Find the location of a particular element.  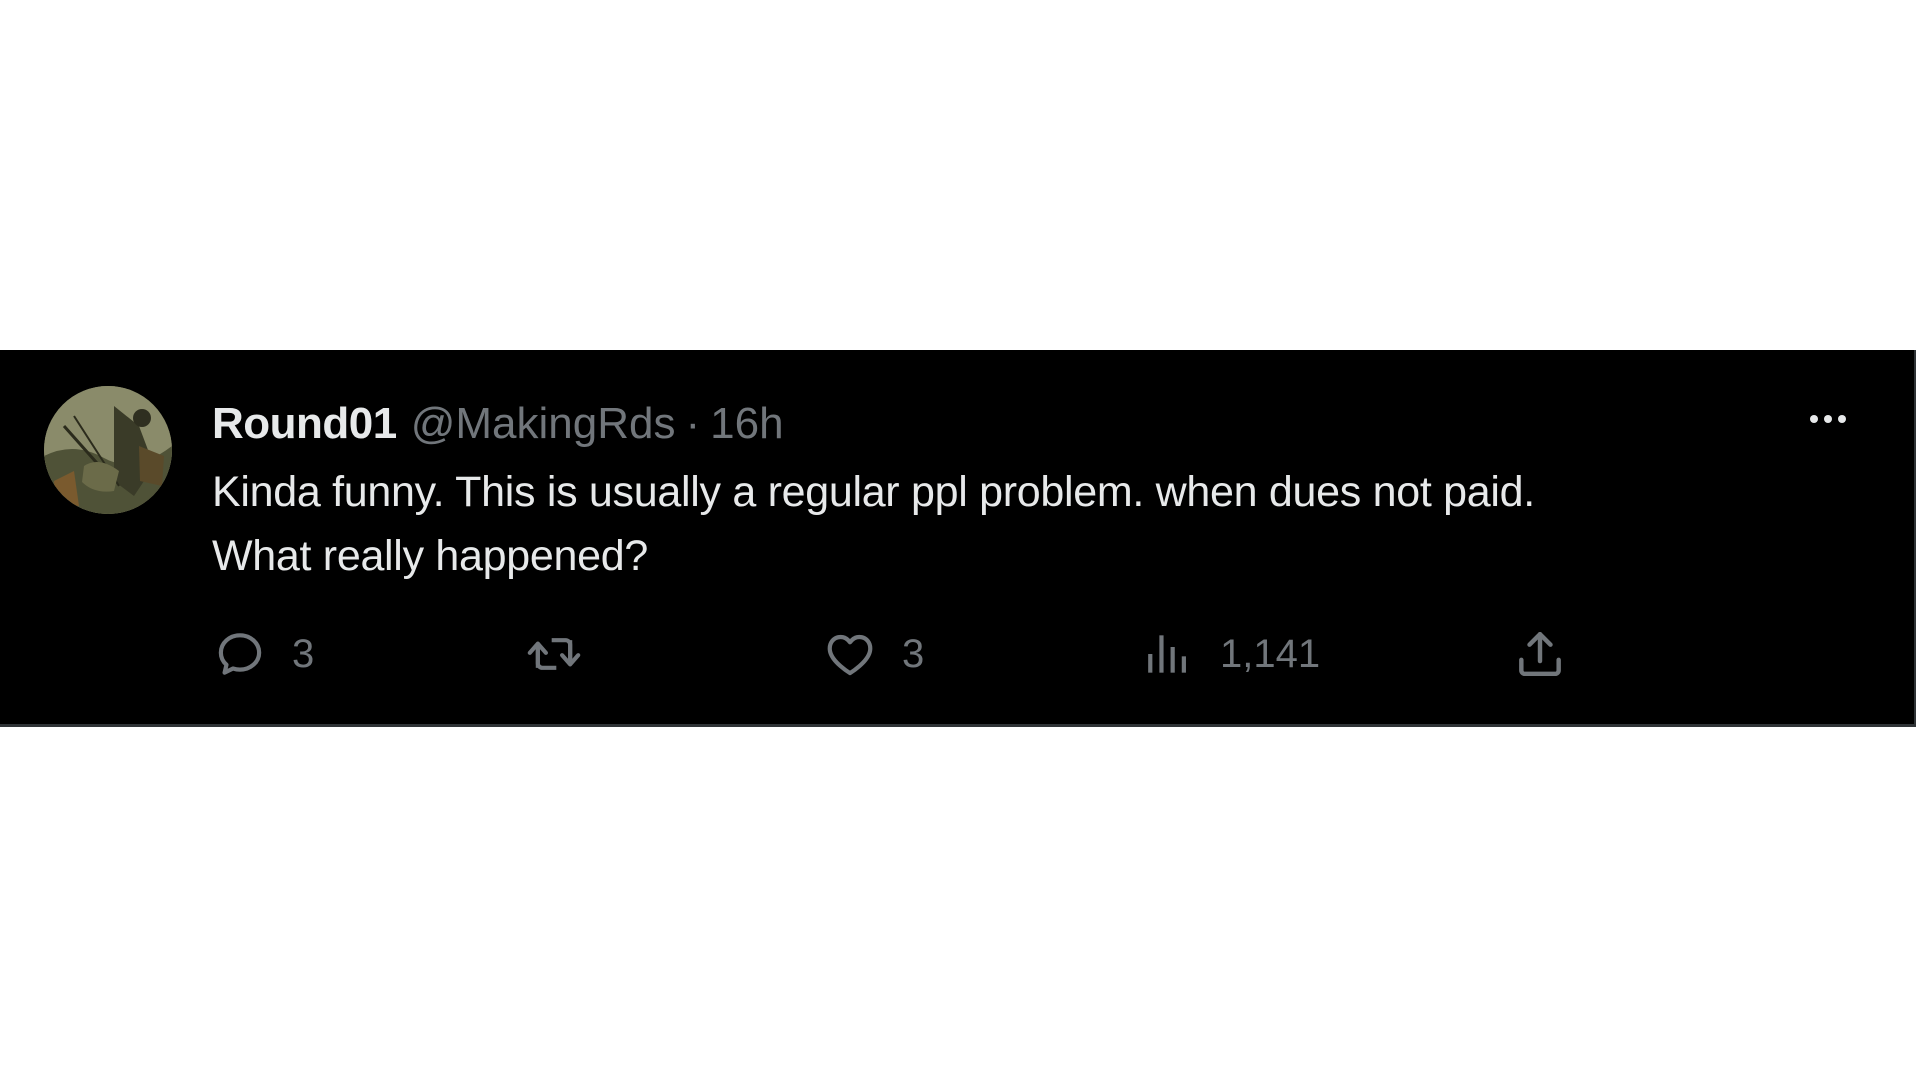

tweet-header: Round01 @MakingRds · 16h is located at coordinates (498, 424).